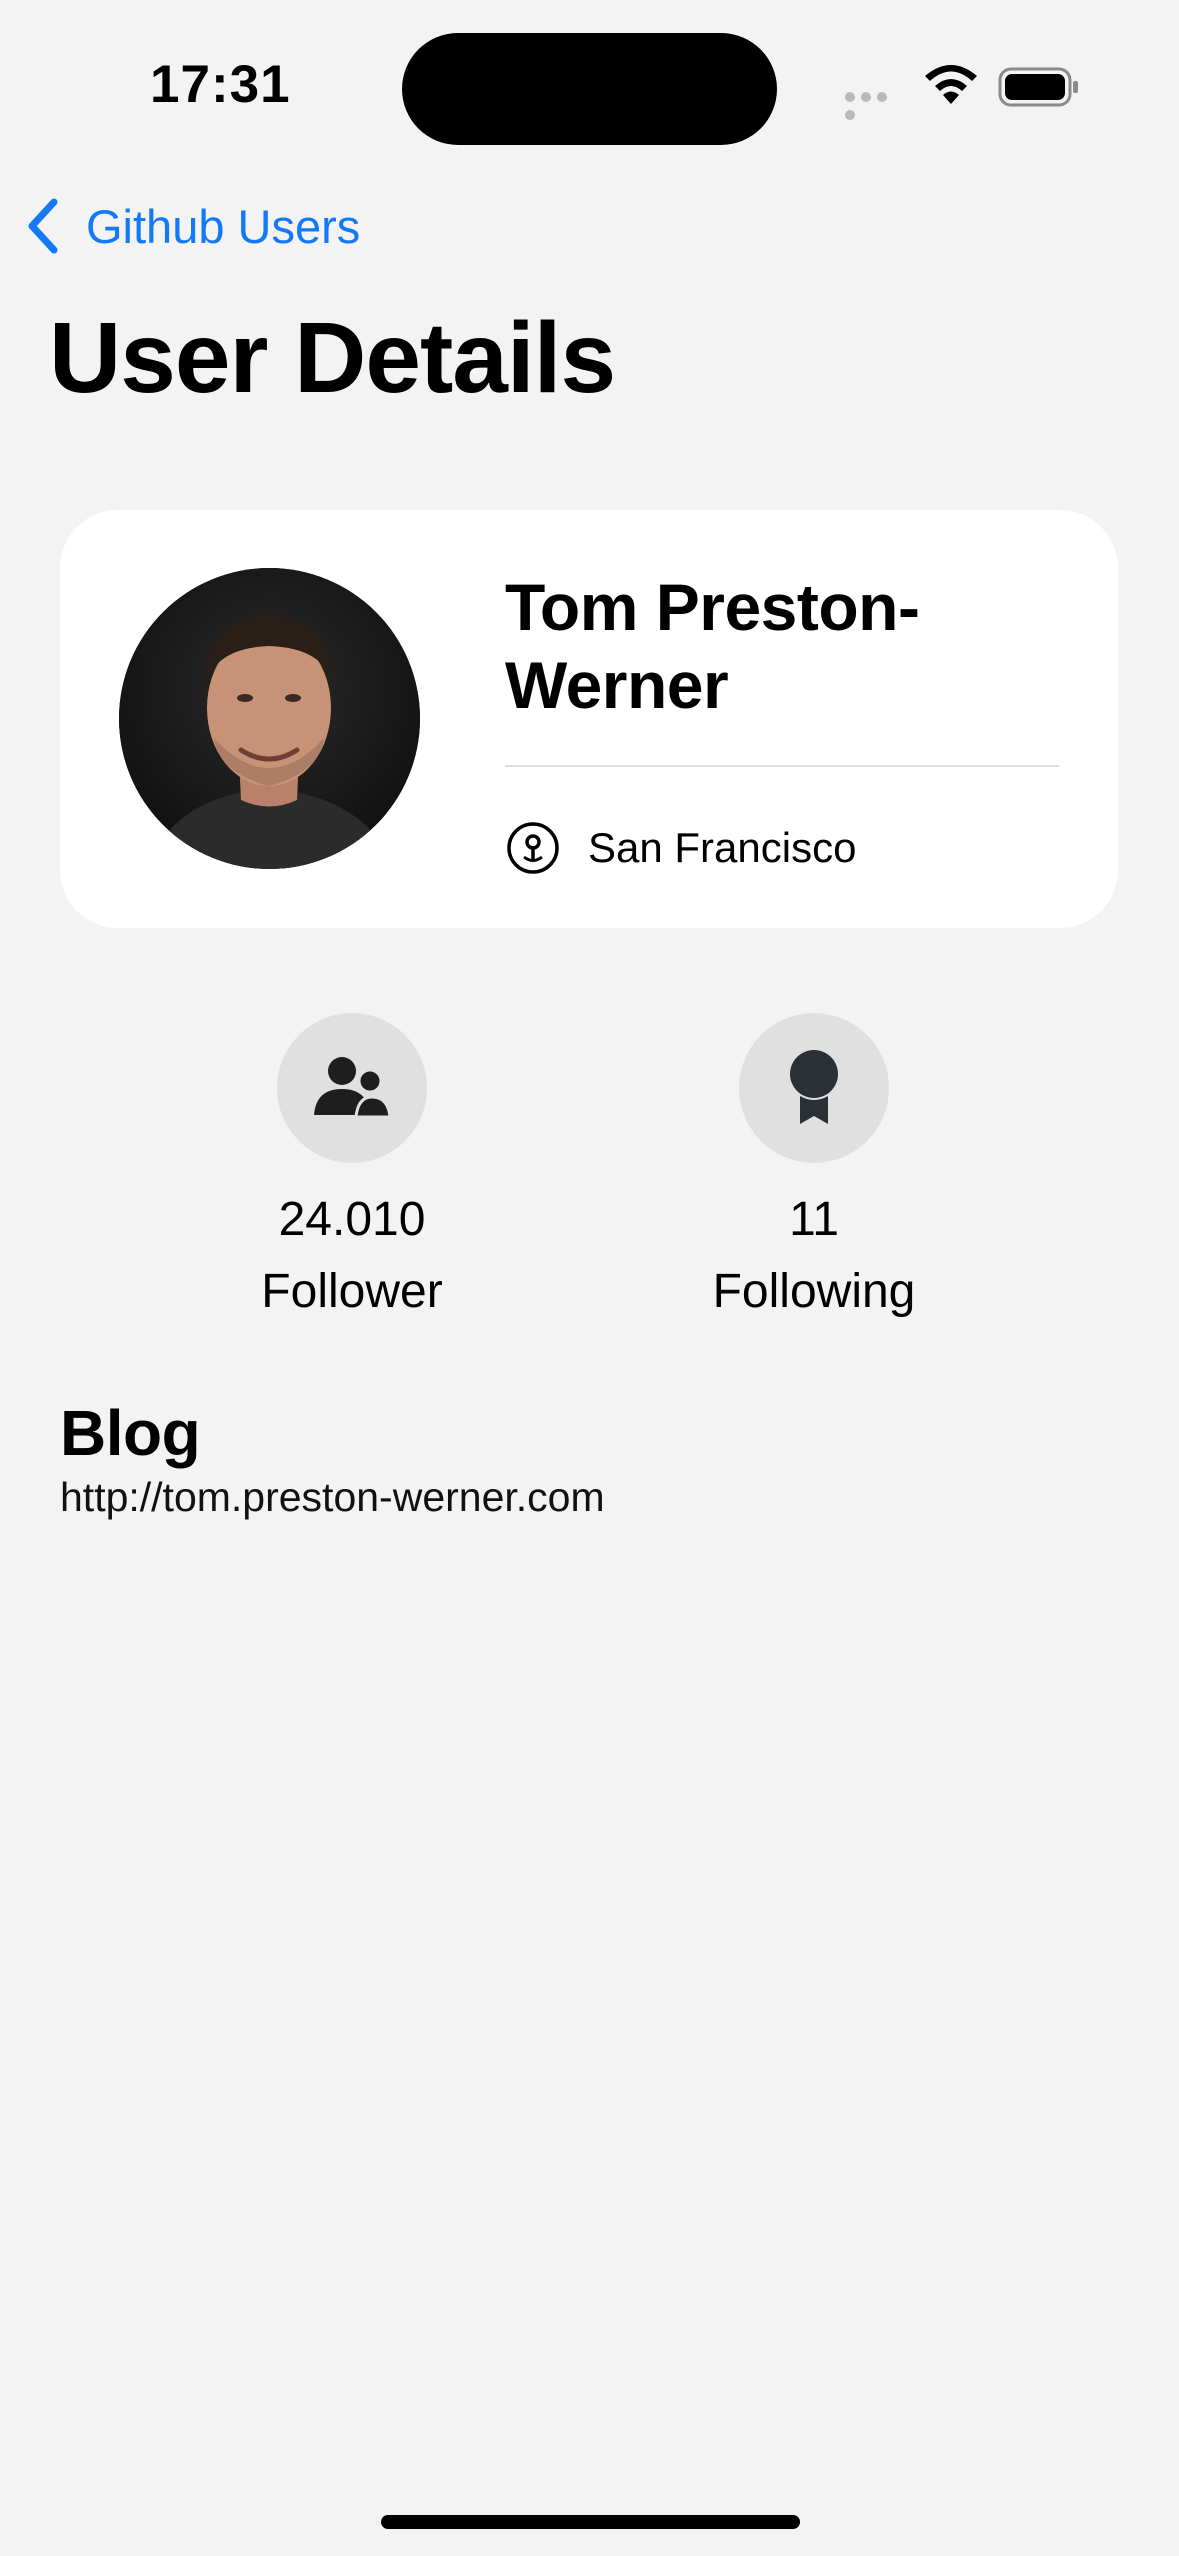  Describe the element at coordinates (814, 1219) in the screenshot. I see `following-count: 11` at that location.